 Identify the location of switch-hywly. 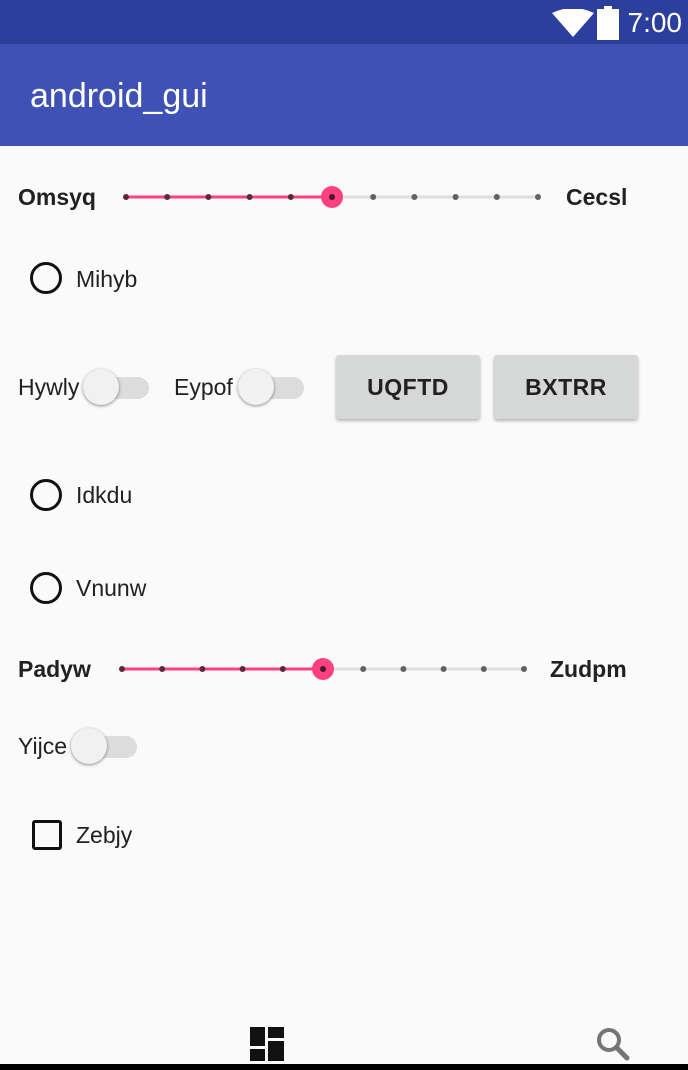
(116, 387).